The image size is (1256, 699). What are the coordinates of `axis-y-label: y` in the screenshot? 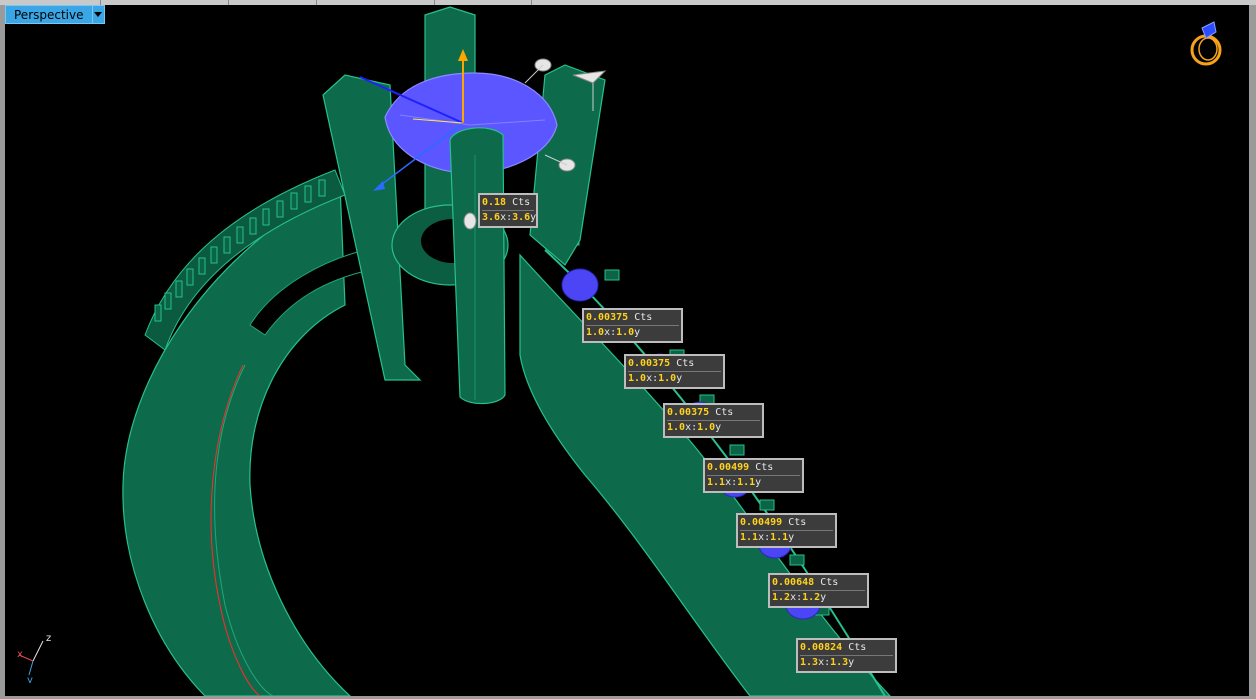 It's located at (30, 679).